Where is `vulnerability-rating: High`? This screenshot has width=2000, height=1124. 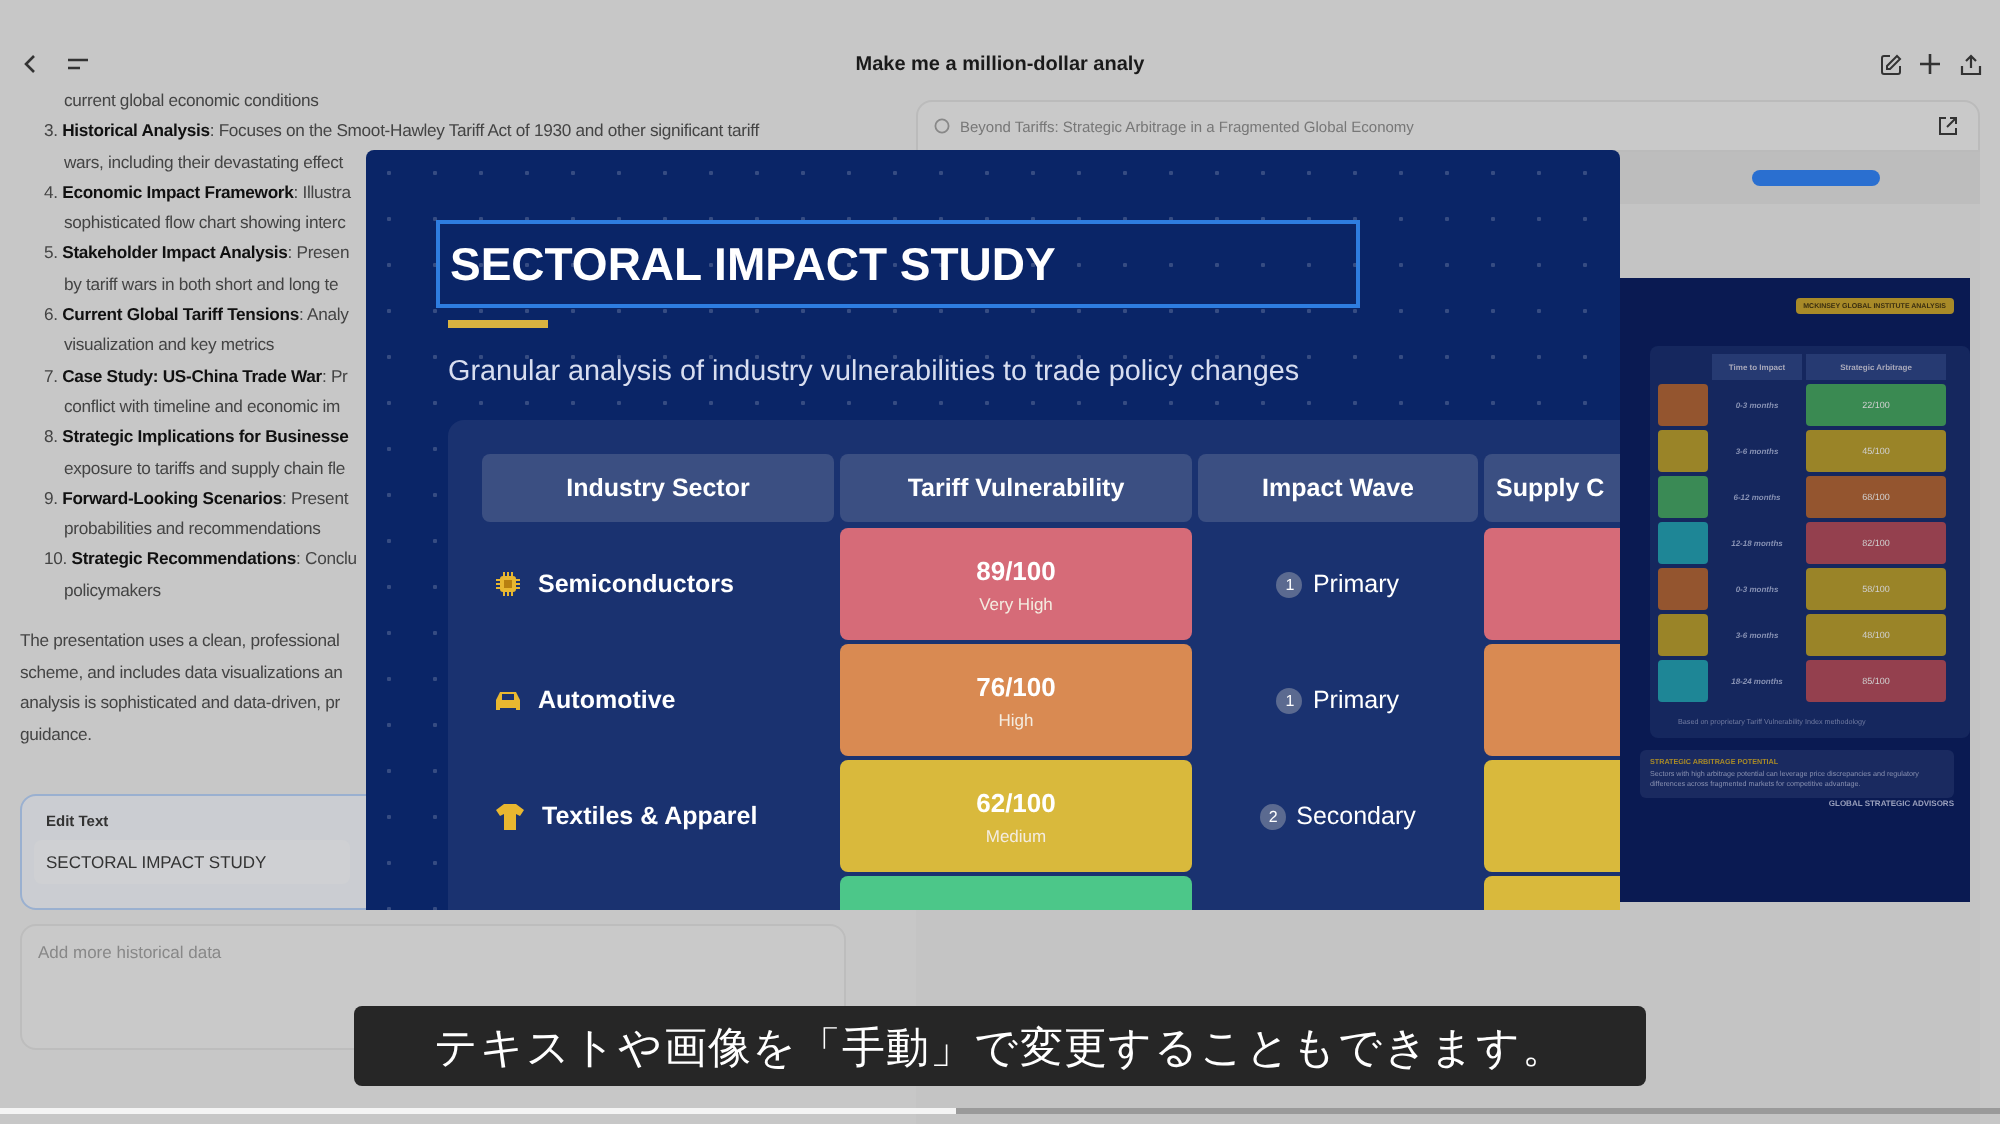
vulnerability-rating: High is located at coordinates (1016, 719).